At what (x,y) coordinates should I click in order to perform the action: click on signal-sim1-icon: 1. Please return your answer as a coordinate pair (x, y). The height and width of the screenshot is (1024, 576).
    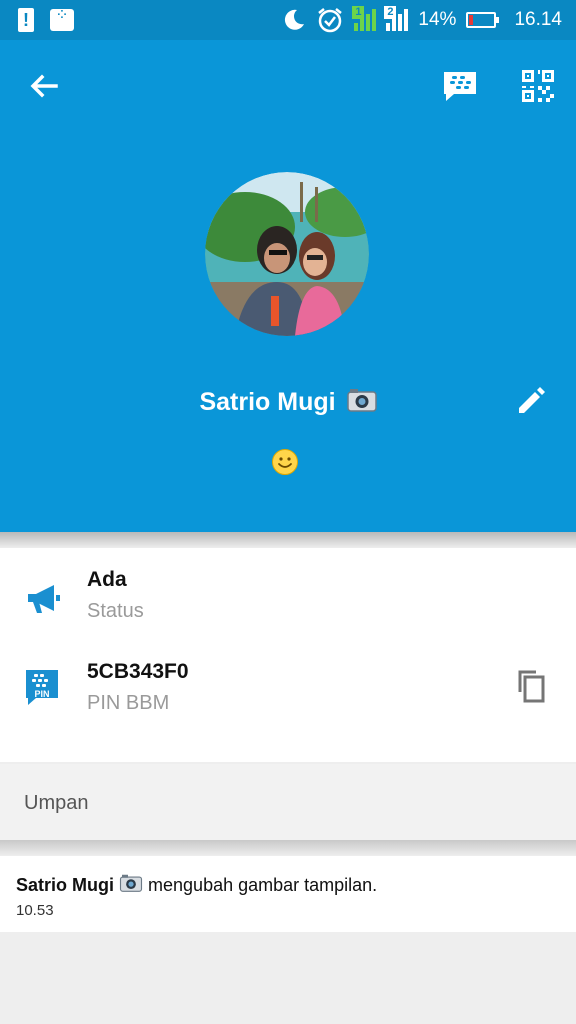
    Looking at the image, I should click on (364, 18).